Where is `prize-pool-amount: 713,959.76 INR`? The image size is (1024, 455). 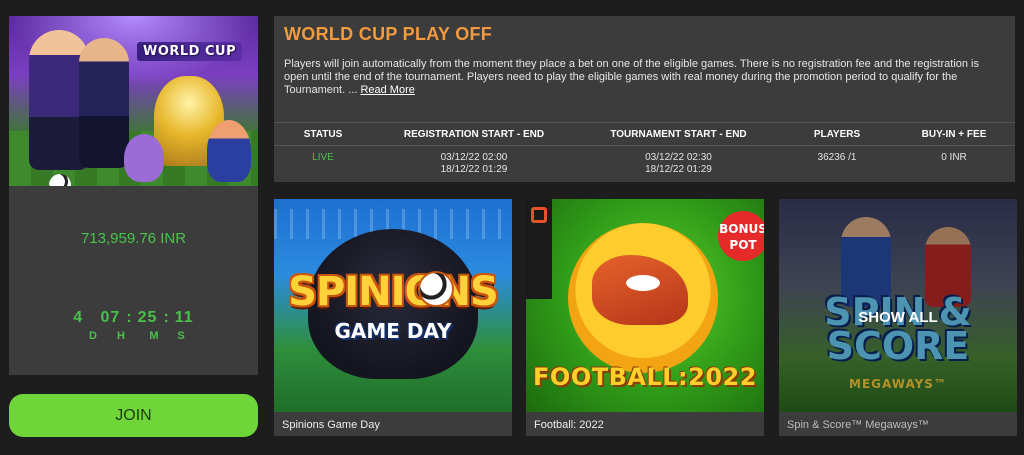
prize-pool-amount: 713,959.76 INR is located at coordinates (133, 238).